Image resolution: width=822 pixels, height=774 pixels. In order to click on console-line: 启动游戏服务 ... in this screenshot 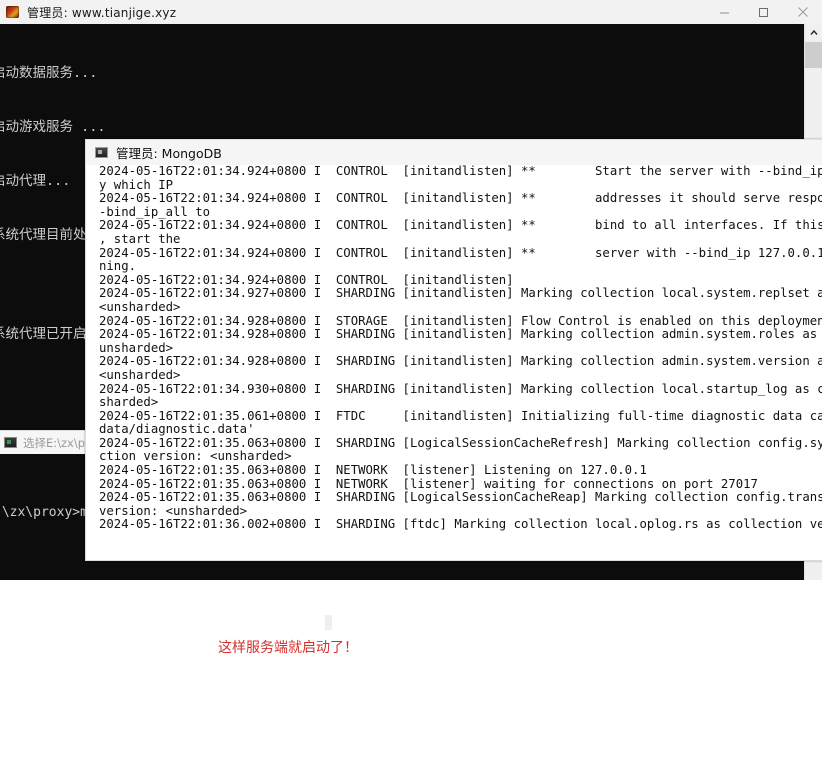, I will do `click(53, 127)`.